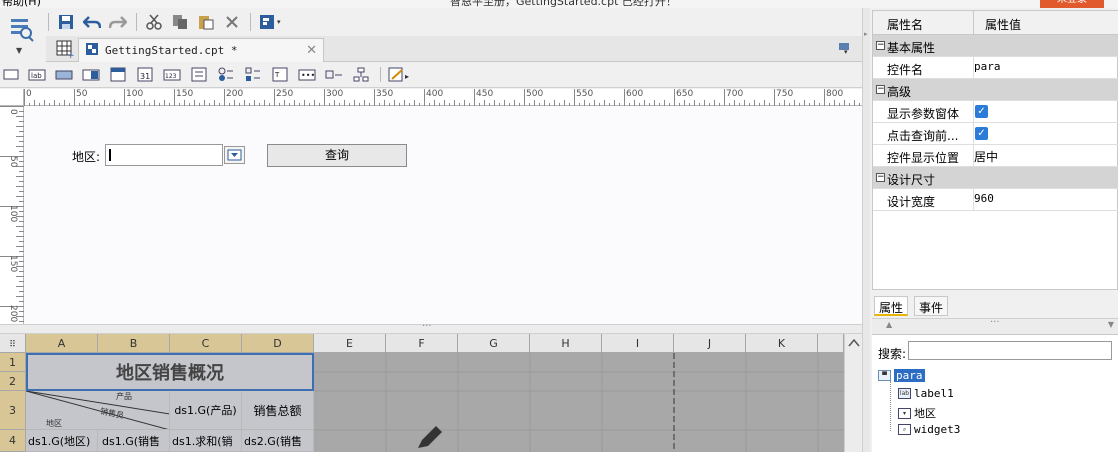 Image resolution: width=1118 pixels, height=452 pixels. Describe the element at coordinates (422, 343) in the screenshot. I see `column-header: F` at that location.